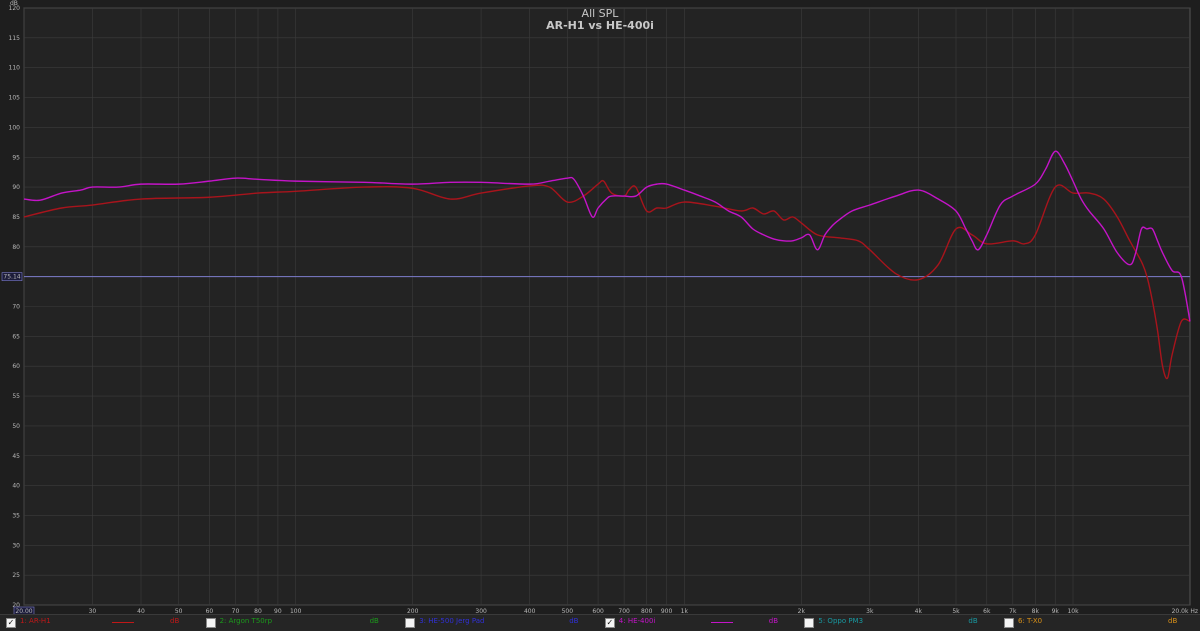 Image resolution: width=1200 pixels, height=631 pixels. I want to click on y-tick-label: 85, so click(16, 217).